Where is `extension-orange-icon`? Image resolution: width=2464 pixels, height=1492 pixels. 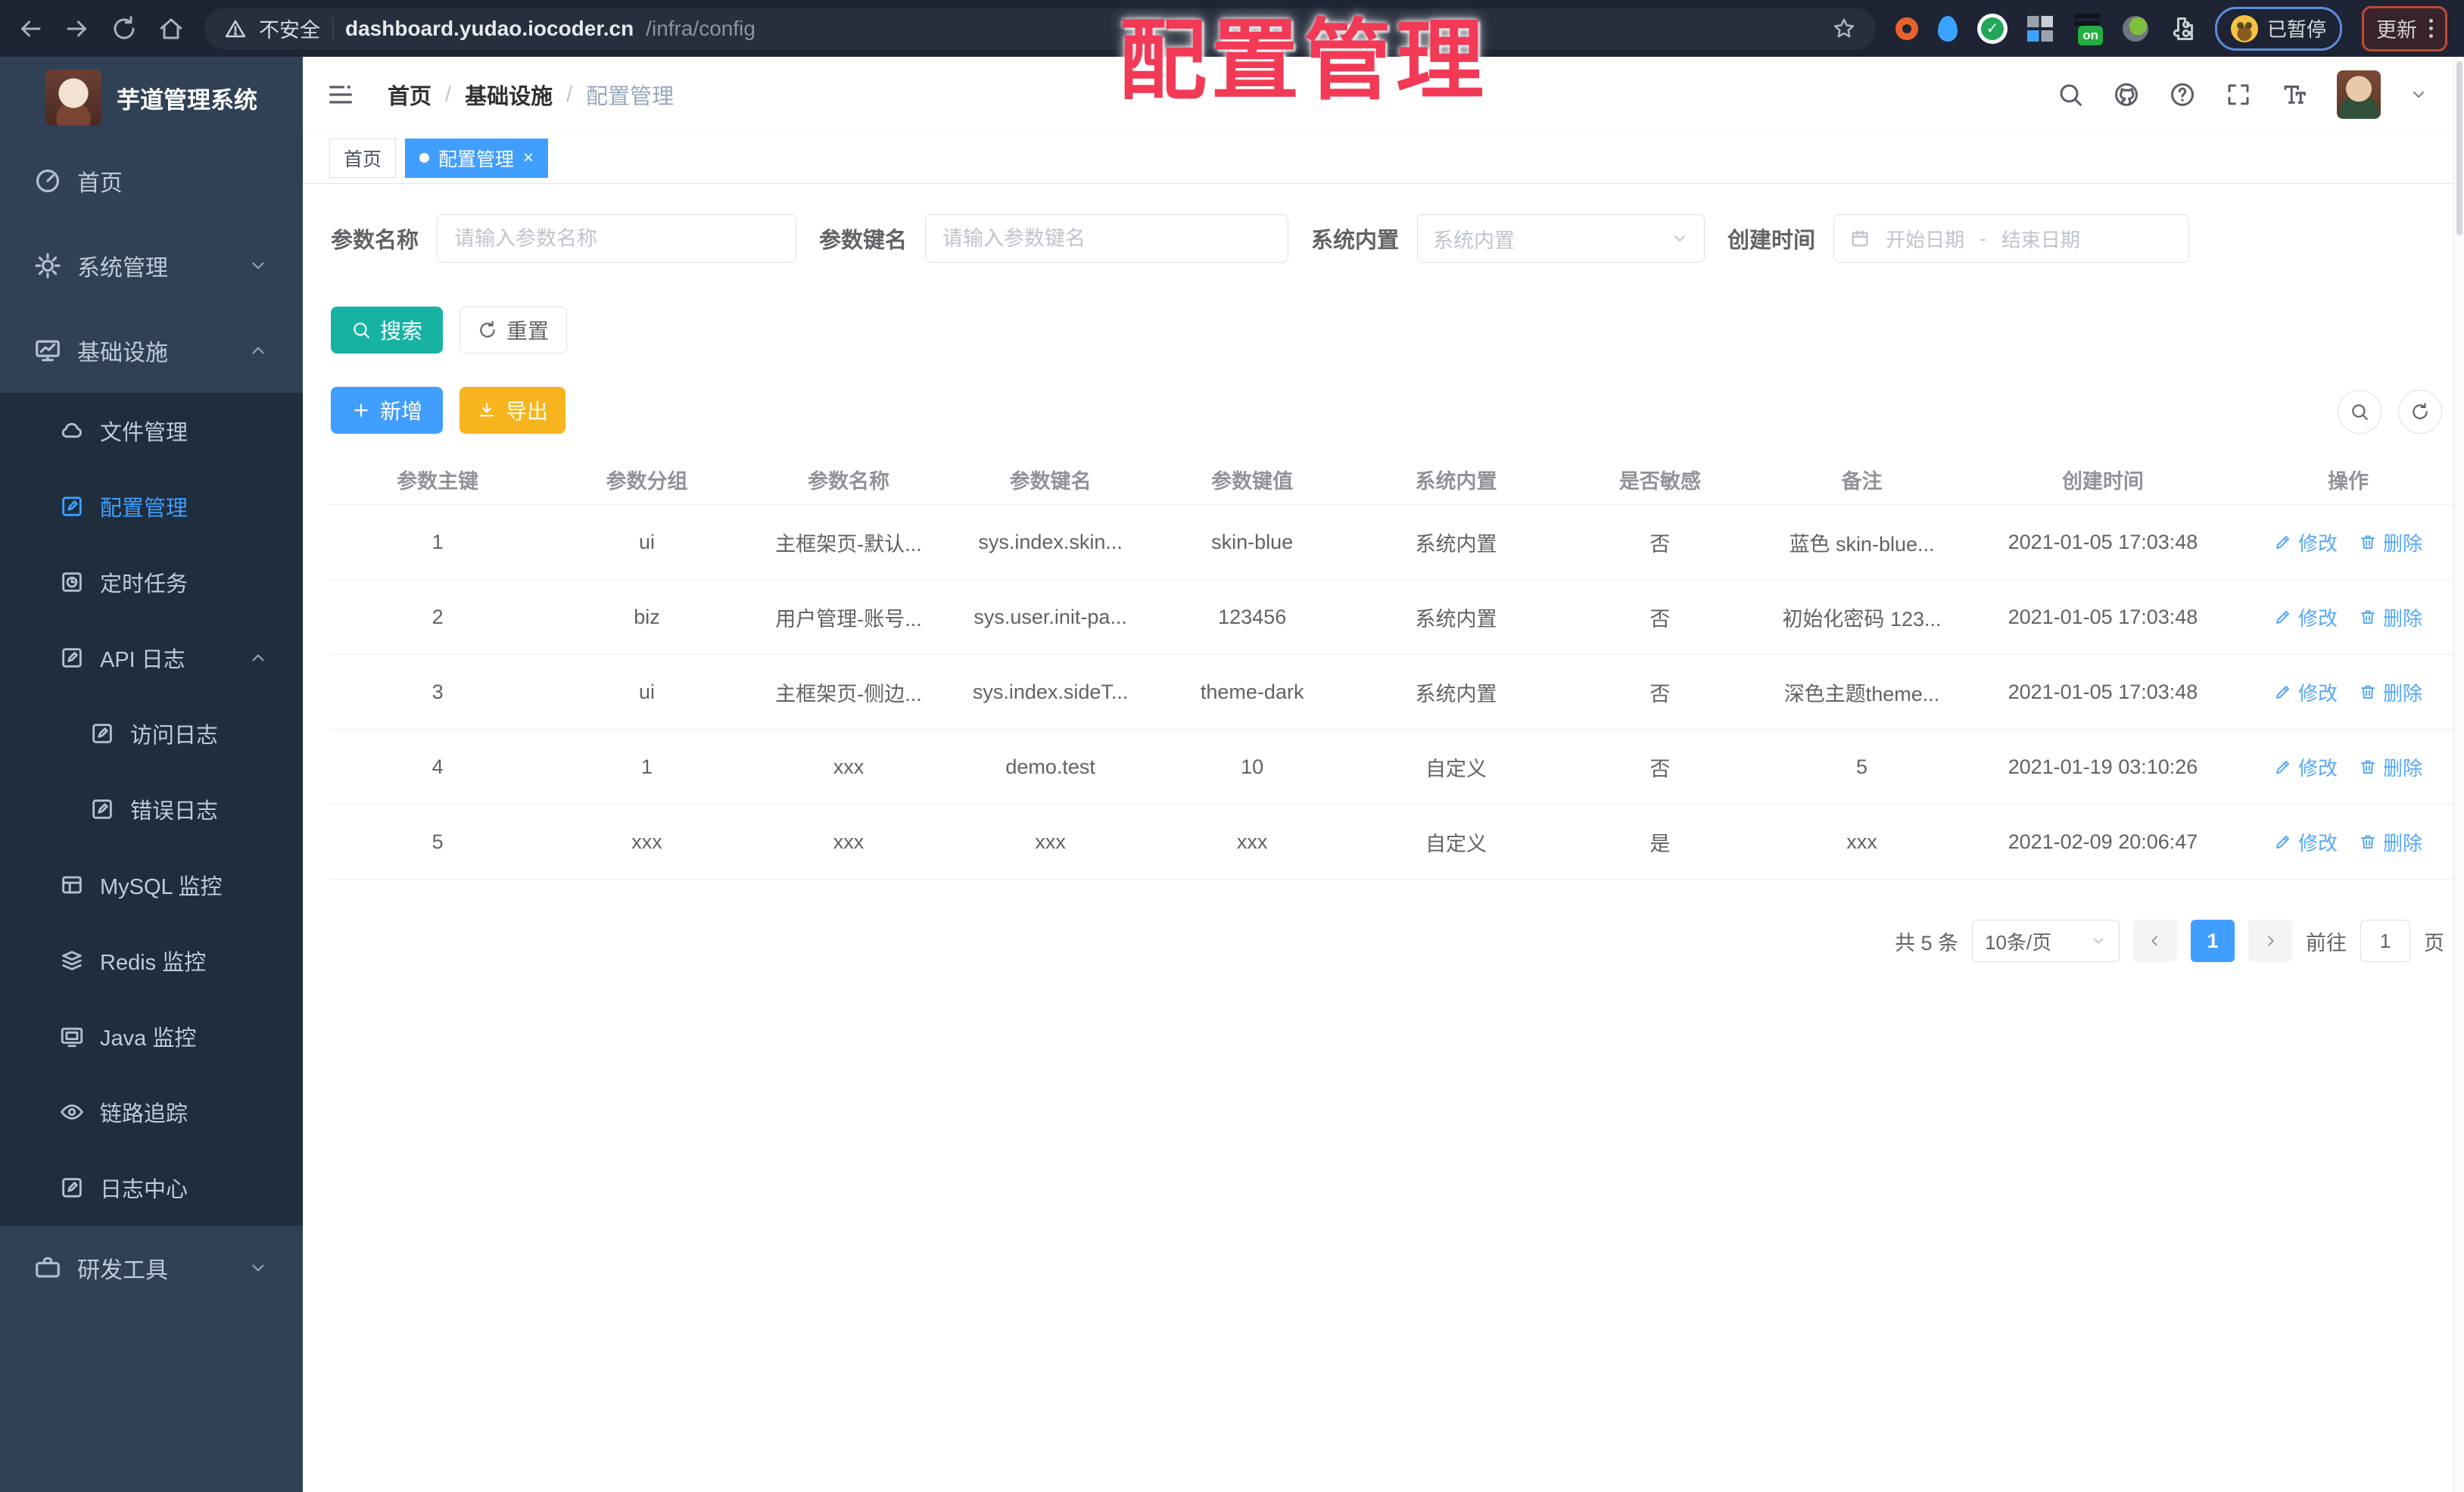 extension-orange-icon is located at coordinates (1906, 28).